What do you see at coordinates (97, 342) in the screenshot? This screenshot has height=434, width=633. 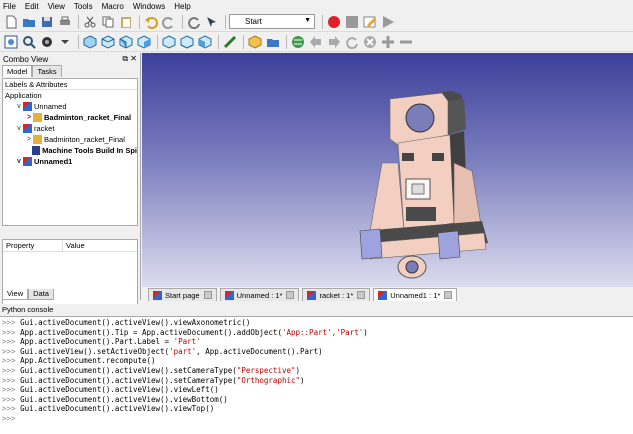 I see `console-code: App.activeDocument().Part.Label =` at bounding box center [97, 342].